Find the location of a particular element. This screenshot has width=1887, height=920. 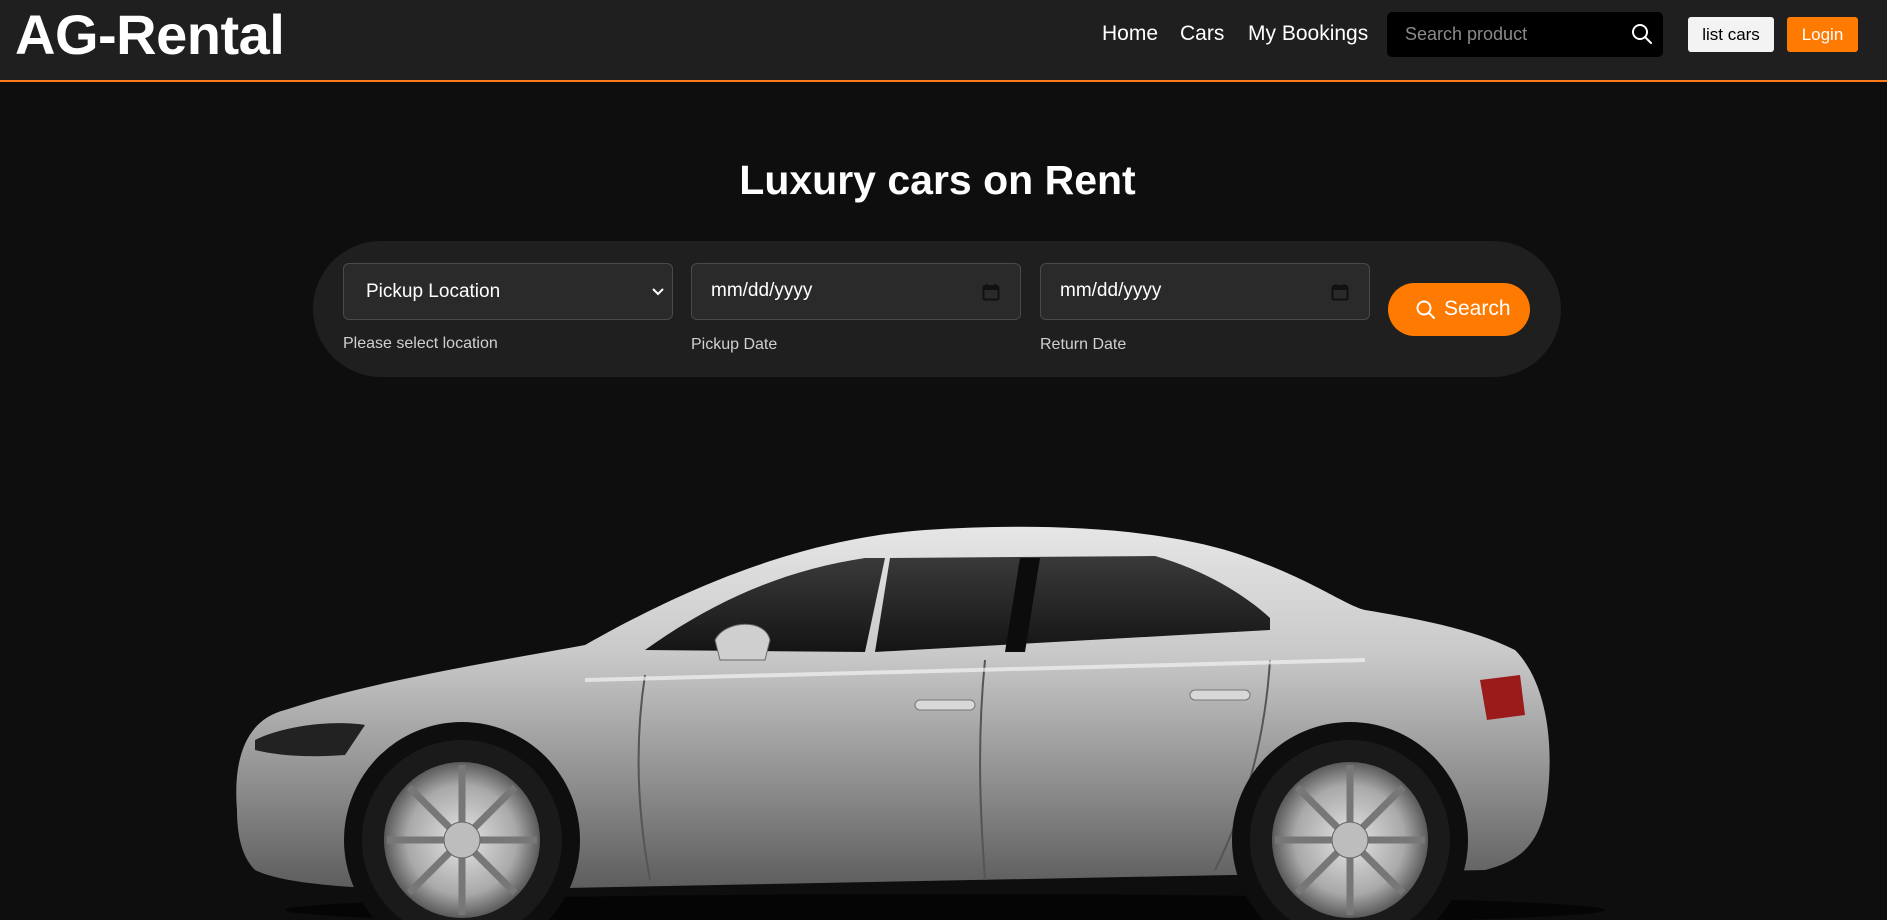

site-logo: AG-Rental is located at coordinates (150, 35).